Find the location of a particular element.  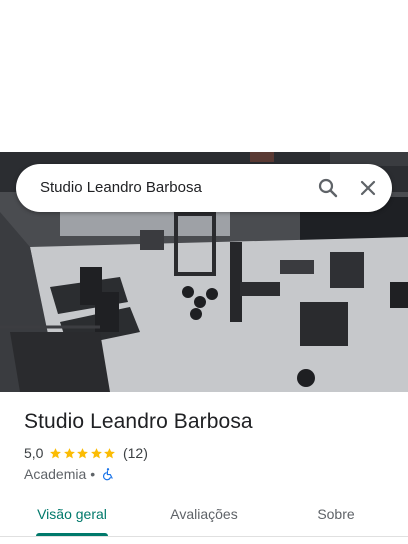

close-icon is located at coordinates (368, 188).